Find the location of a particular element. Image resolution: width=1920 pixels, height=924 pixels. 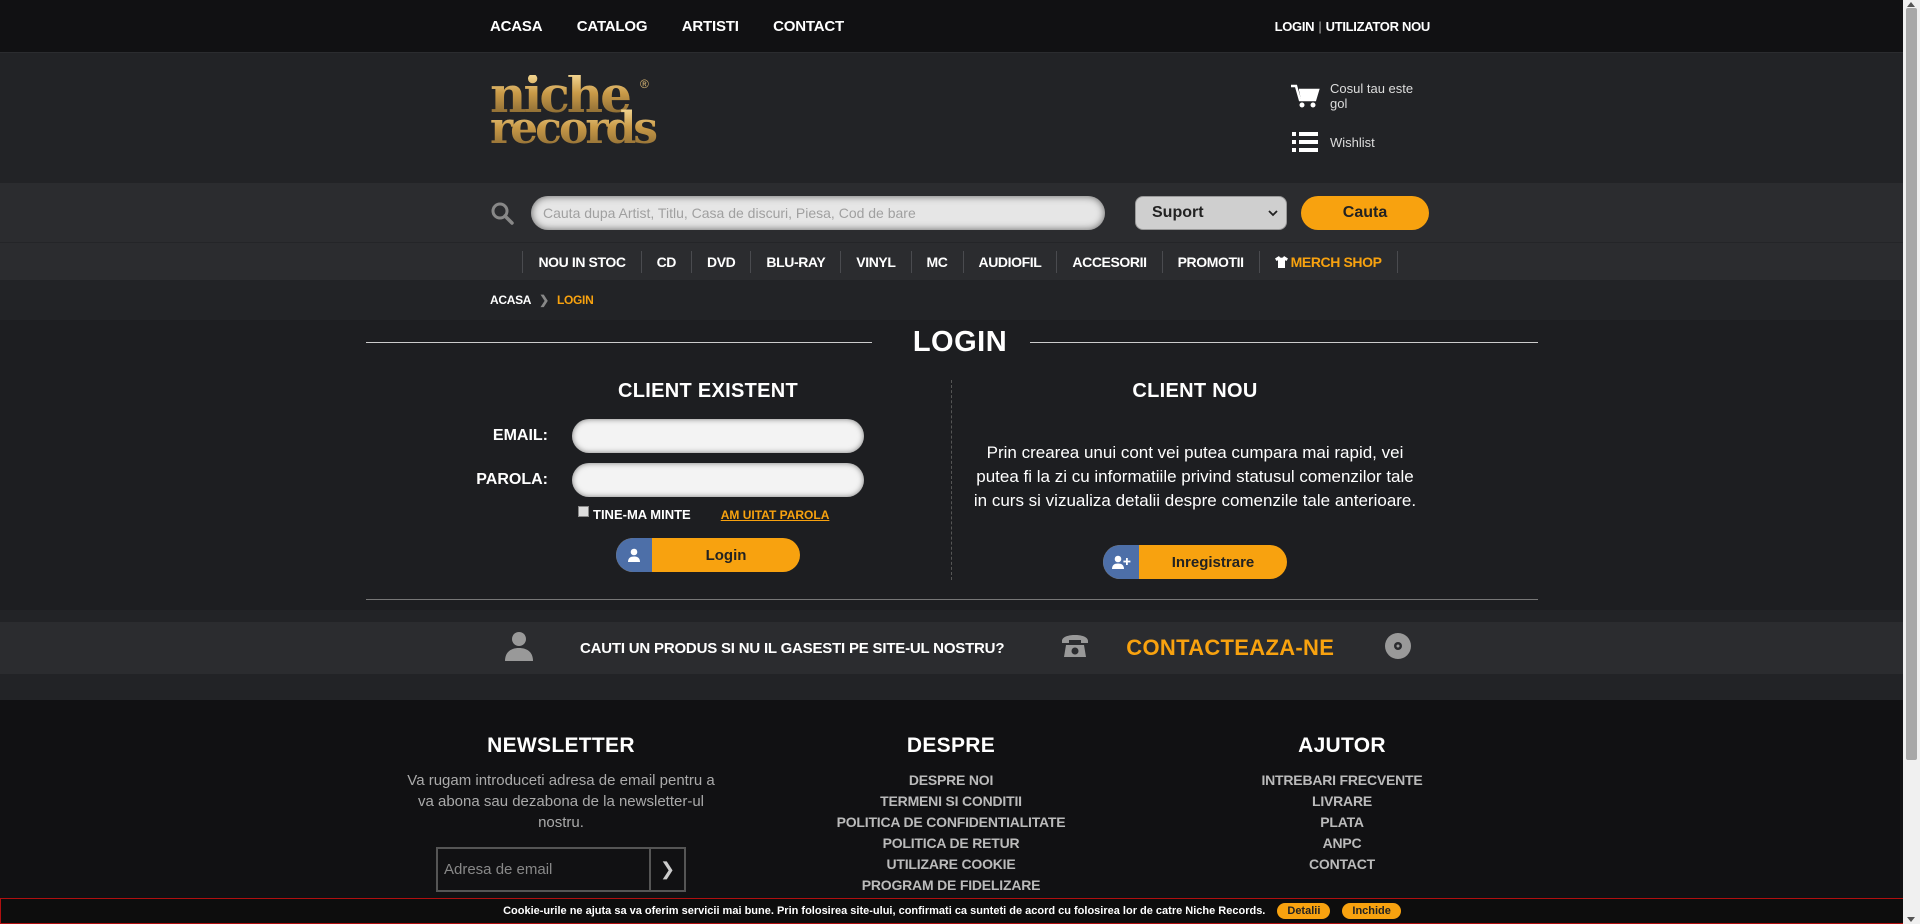

format-select: Suport is located at coordinates (1211, 212).